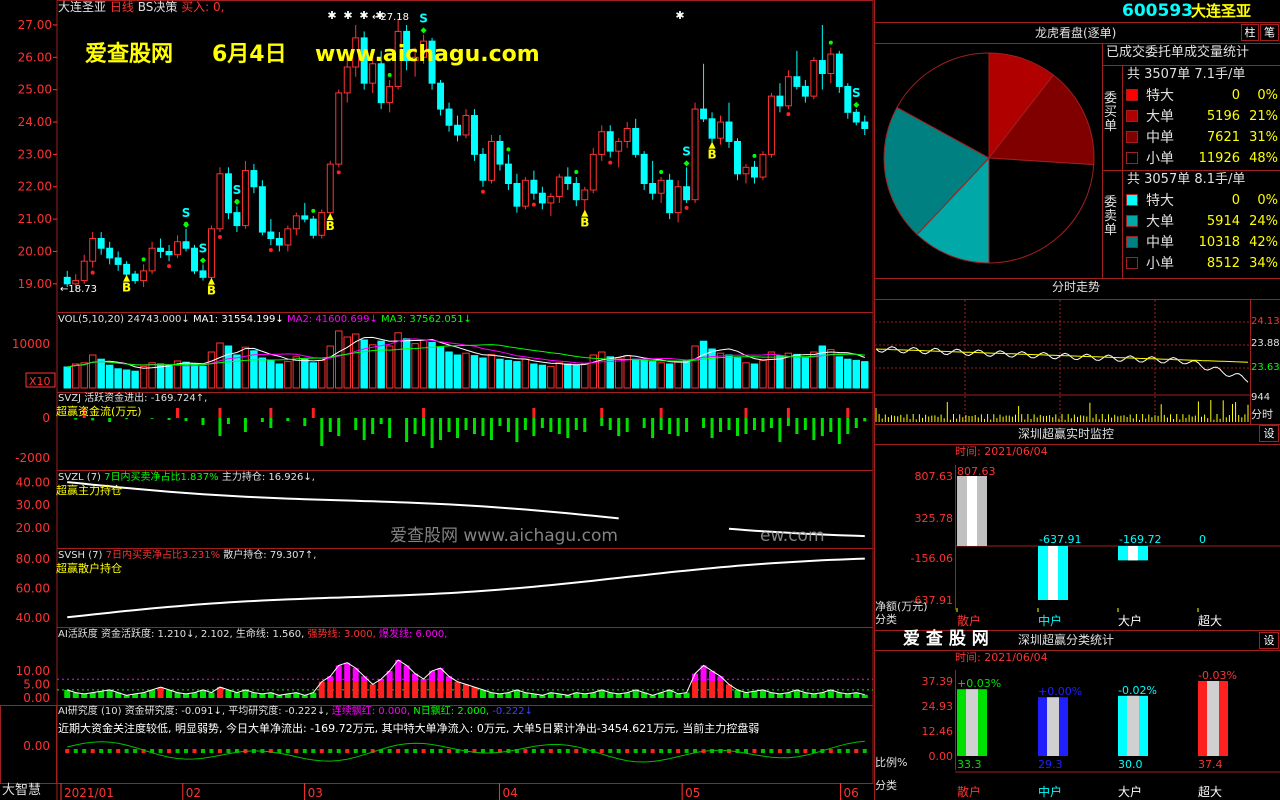 The width and height of the screenshot is (1280, 800). What do you see at coordinates (364, 679) in the screenshot?
I see `ai-active-bar-top` at bounding box center [364, 679].